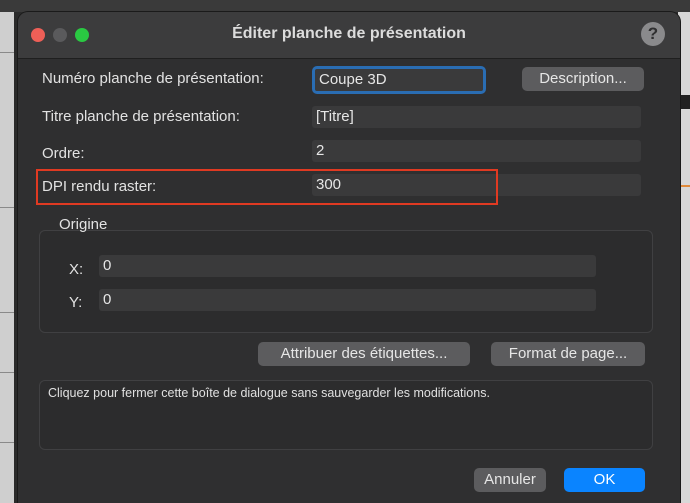  I want to click on origin-y-input: 0, so click(347, 300).